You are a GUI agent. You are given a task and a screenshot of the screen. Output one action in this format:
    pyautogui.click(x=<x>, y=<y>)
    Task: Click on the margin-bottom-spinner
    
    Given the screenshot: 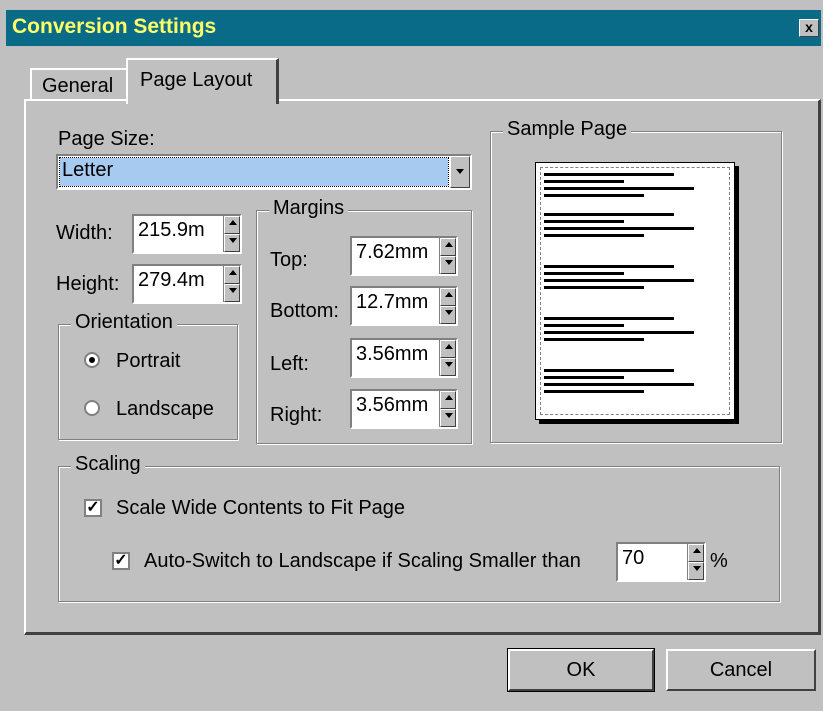 What is the action you would take?
    pyautogui.click(x=447, y=306)
    